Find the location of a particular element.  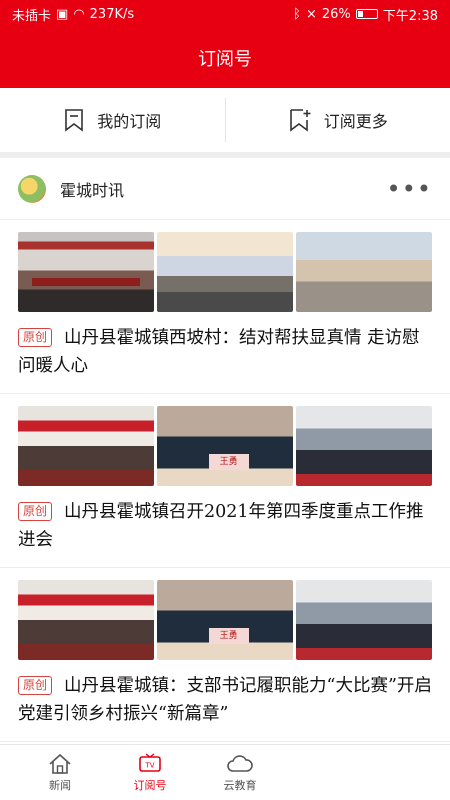

subscribe-more-button: 订阅更多 is located at coordinates (338, 120).